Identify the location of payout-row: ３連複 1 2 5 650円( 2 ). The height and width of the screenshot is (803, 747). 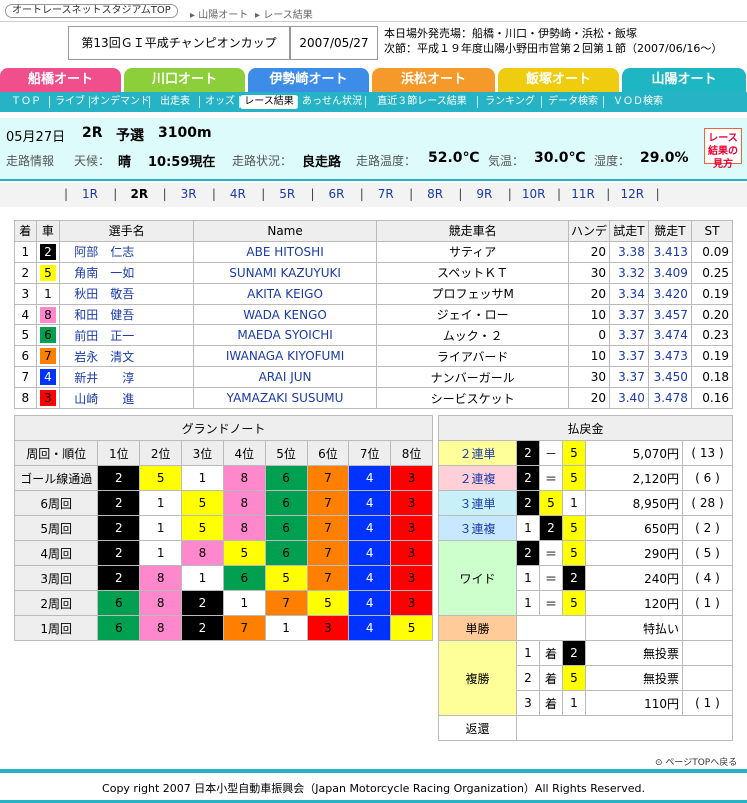
(585, 528).